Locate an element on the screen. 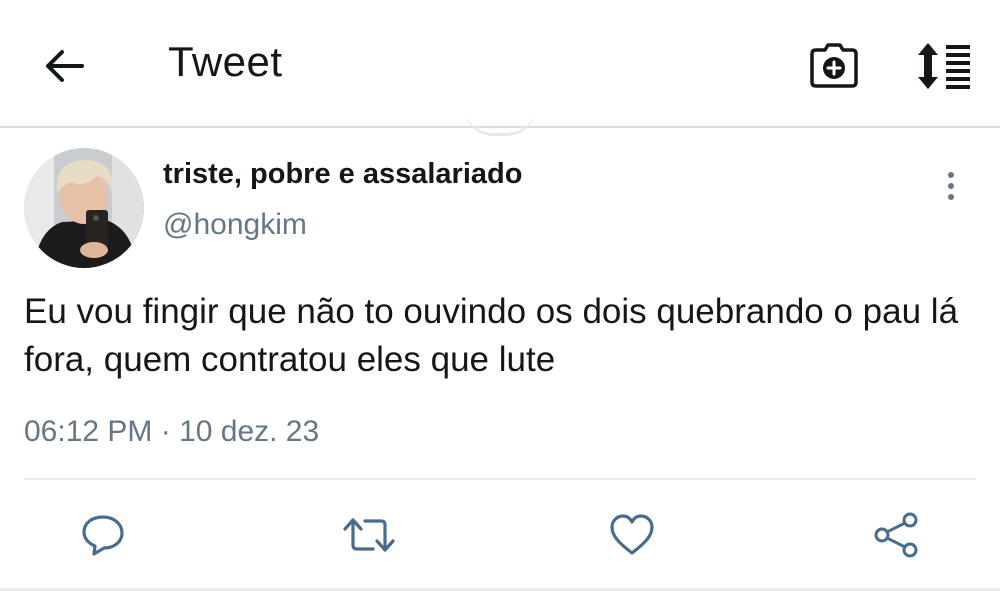 This screenshot has width=1000, height=591. avatar is located at coordinates (84, 208).